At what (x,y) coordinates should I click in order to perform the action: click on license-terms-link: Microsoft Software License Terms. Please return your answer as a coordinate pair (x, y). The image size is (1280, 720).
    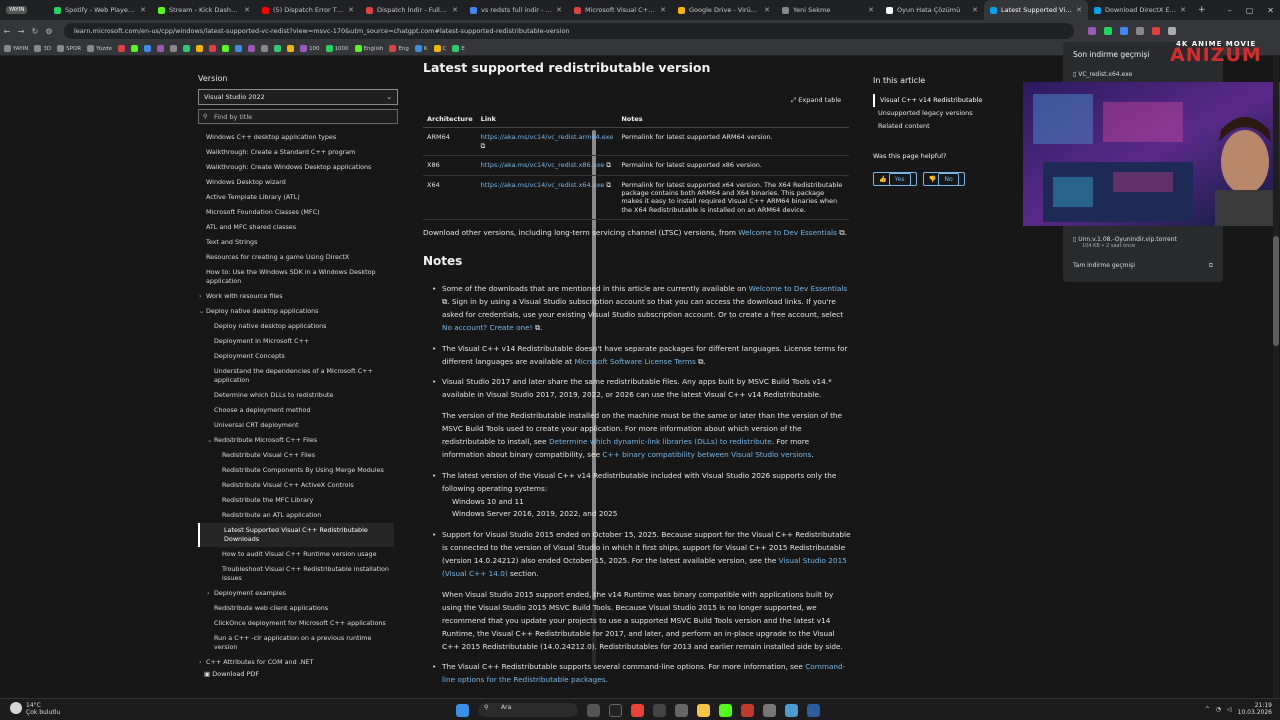
    Looking at the image, I should click on (634, 361).